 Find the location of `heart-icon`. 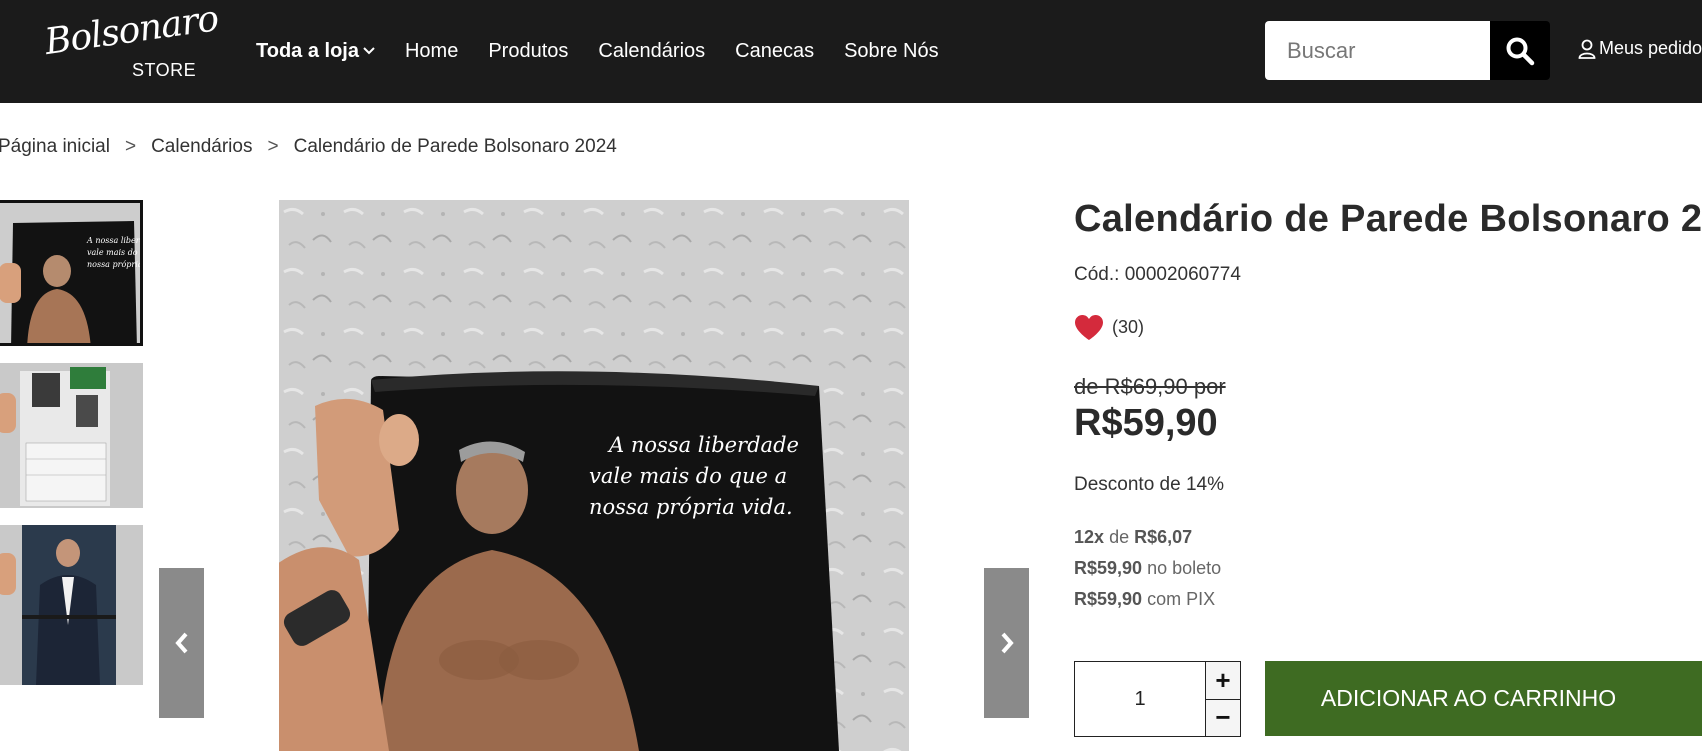

heart-icon is located at coordinates (1089, 327).